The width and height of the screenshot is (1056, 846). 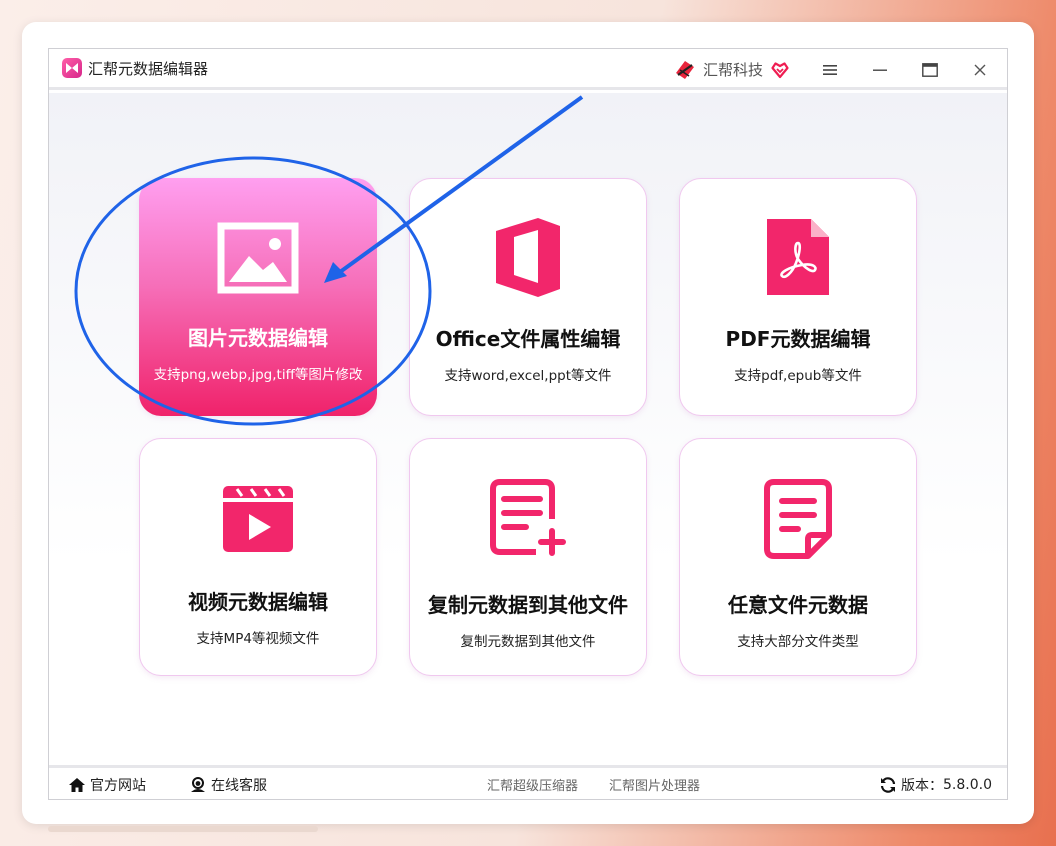 What do you see at coordinates (528, 257) in the screenshot?
I see `office-icon` at bounding box center [528, 257].